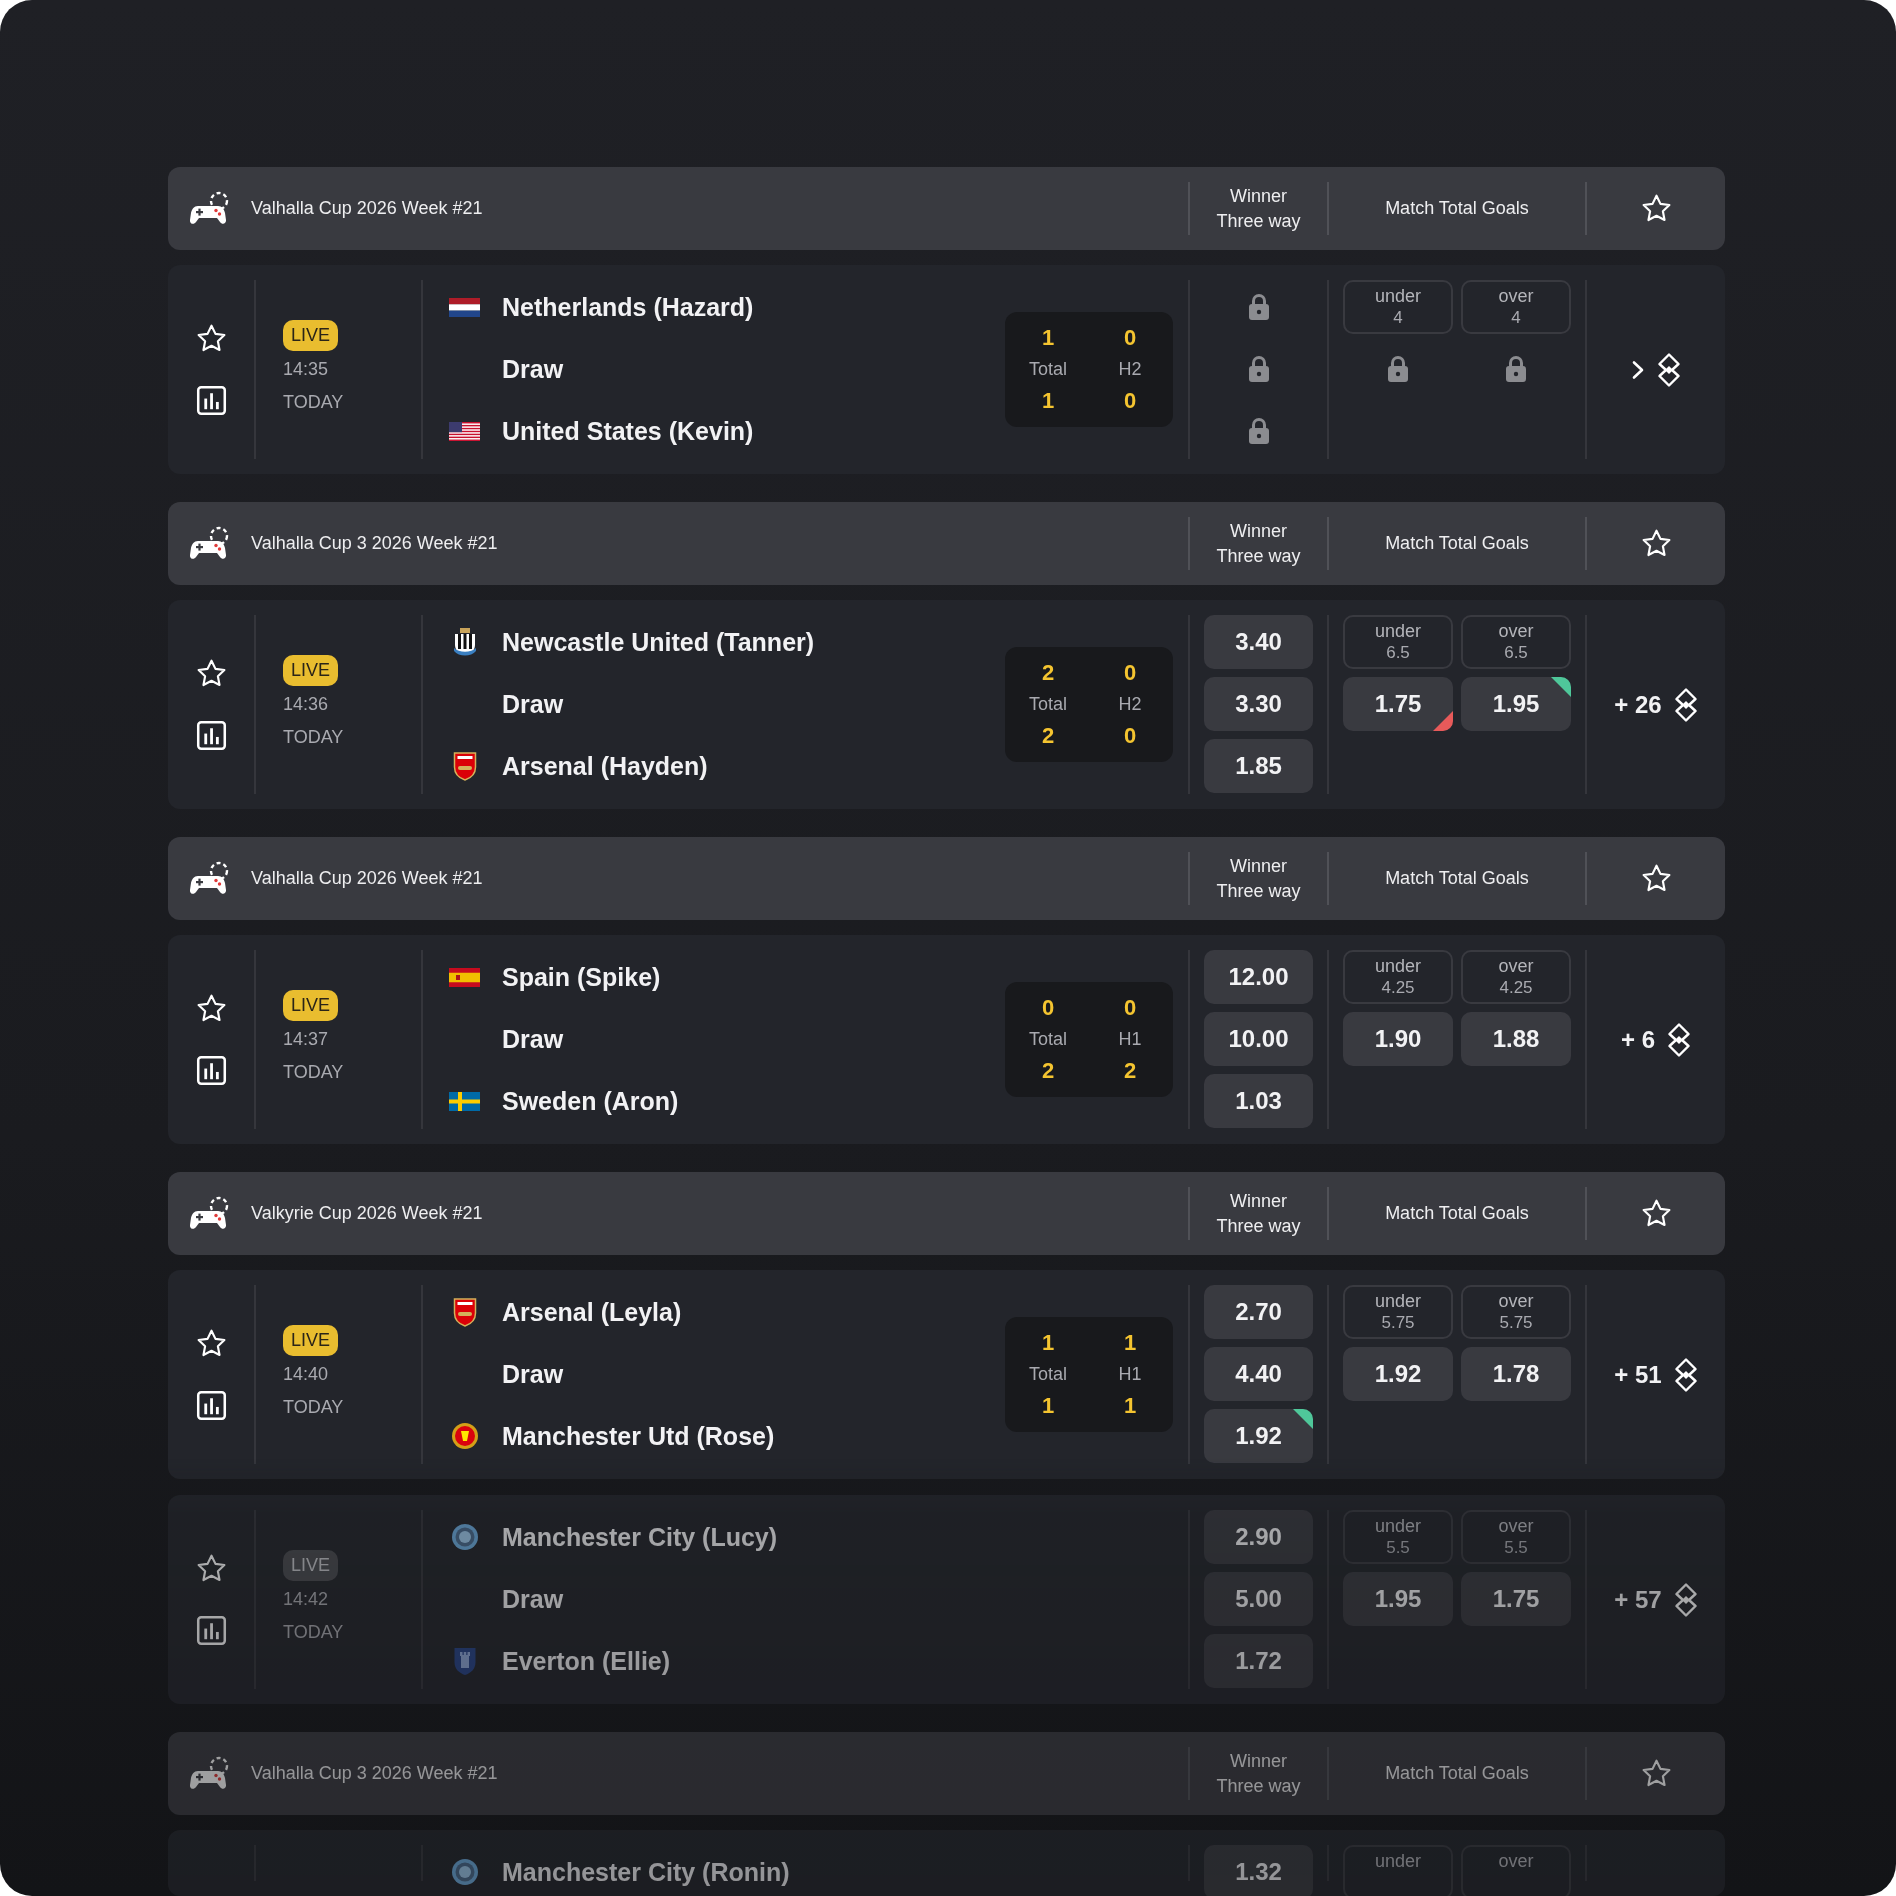 Image resolution: width=1896 pixels, height=1896 pixels. What do you see at coordinates (1638, 1599) in the screenshot?
I see `more-markets-link: + 57` at bounding box center [1638, 1599].